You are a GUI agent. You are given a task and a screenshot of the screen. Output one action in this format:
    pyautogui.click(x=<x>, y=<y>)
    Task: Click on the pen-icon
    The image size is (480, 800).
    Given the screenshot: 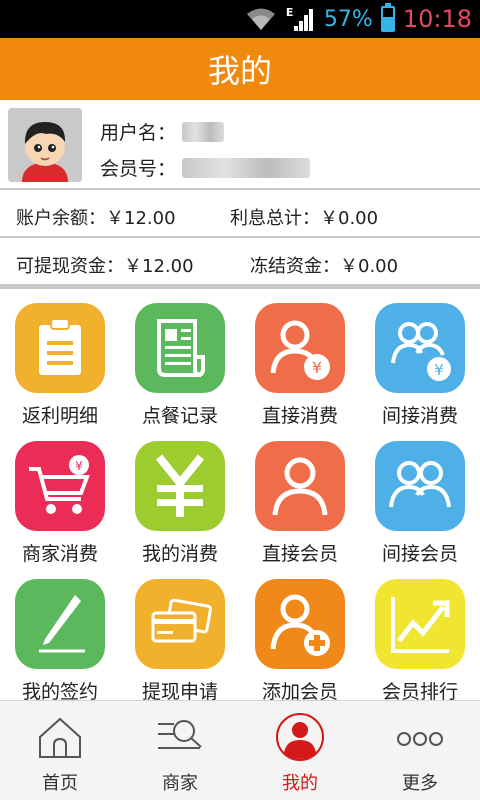 What is the action you would take?
    pyautogui.click(x=62, y=624)
    